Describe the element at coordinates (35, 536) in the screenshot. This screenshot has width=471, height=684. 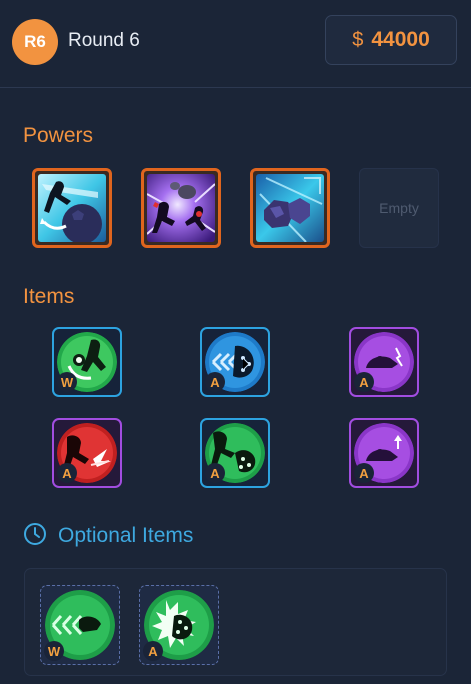
I see `clock-icon` at that location.